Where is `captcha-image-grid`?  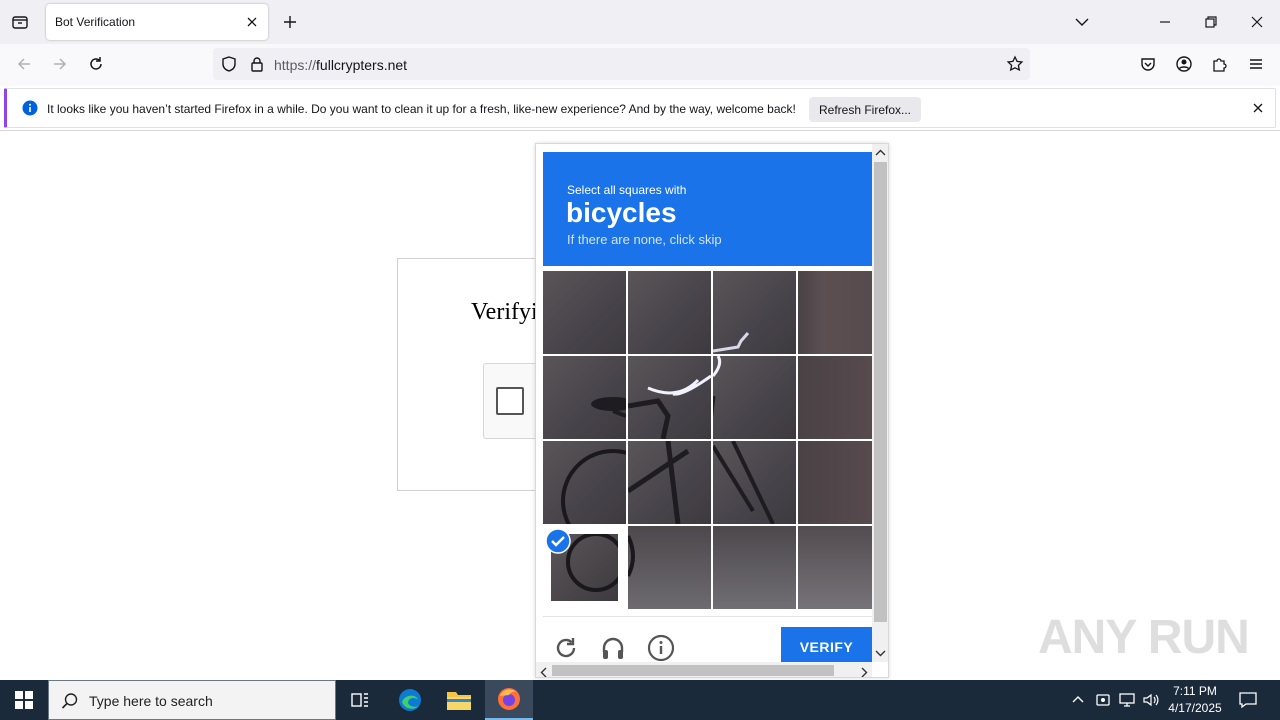
captcha-image-grid is located at coordinates (707, 441).